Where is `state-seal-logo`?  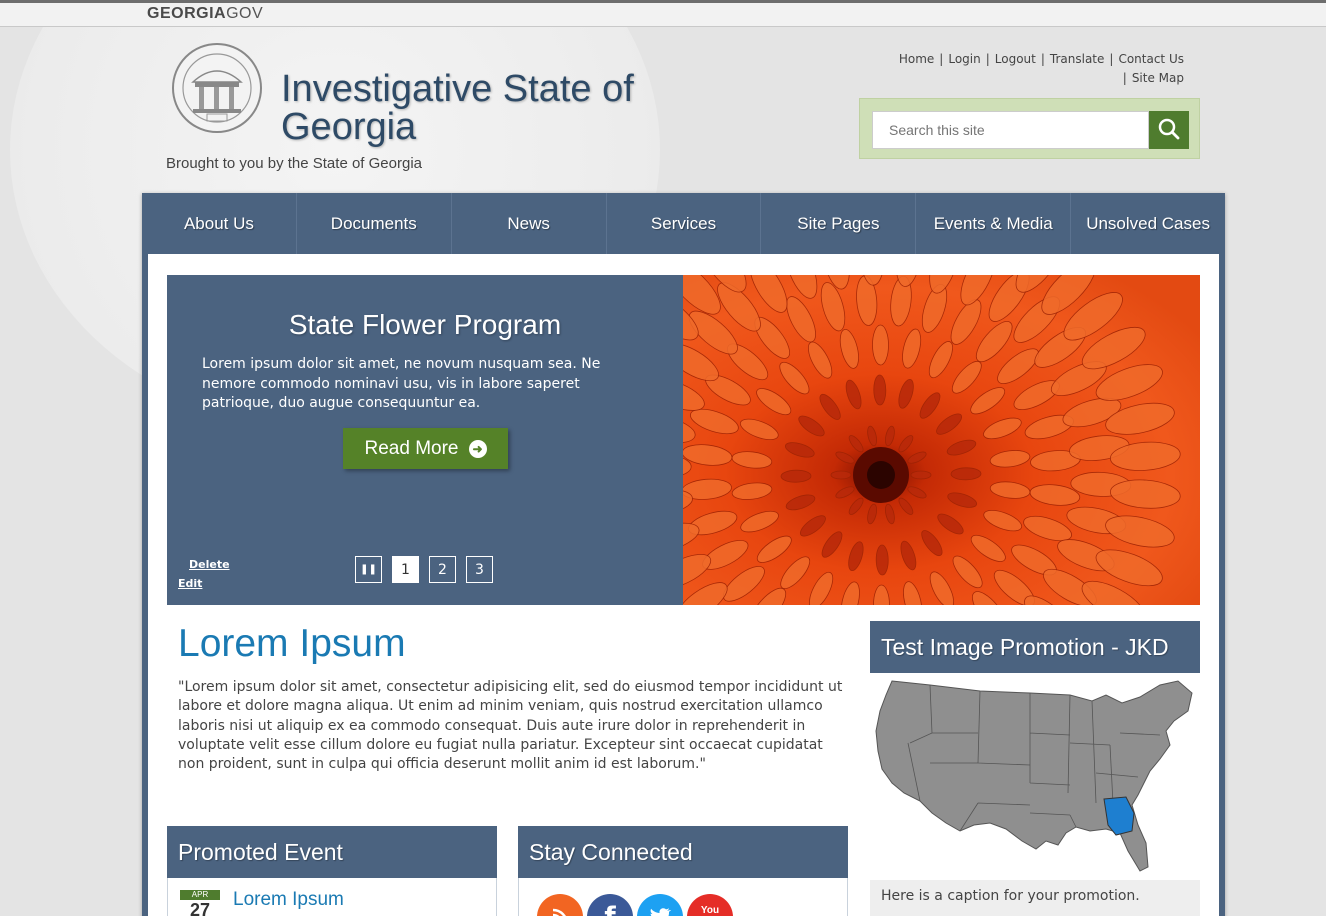
state-seal-logo is located at coordinates (217, 88).